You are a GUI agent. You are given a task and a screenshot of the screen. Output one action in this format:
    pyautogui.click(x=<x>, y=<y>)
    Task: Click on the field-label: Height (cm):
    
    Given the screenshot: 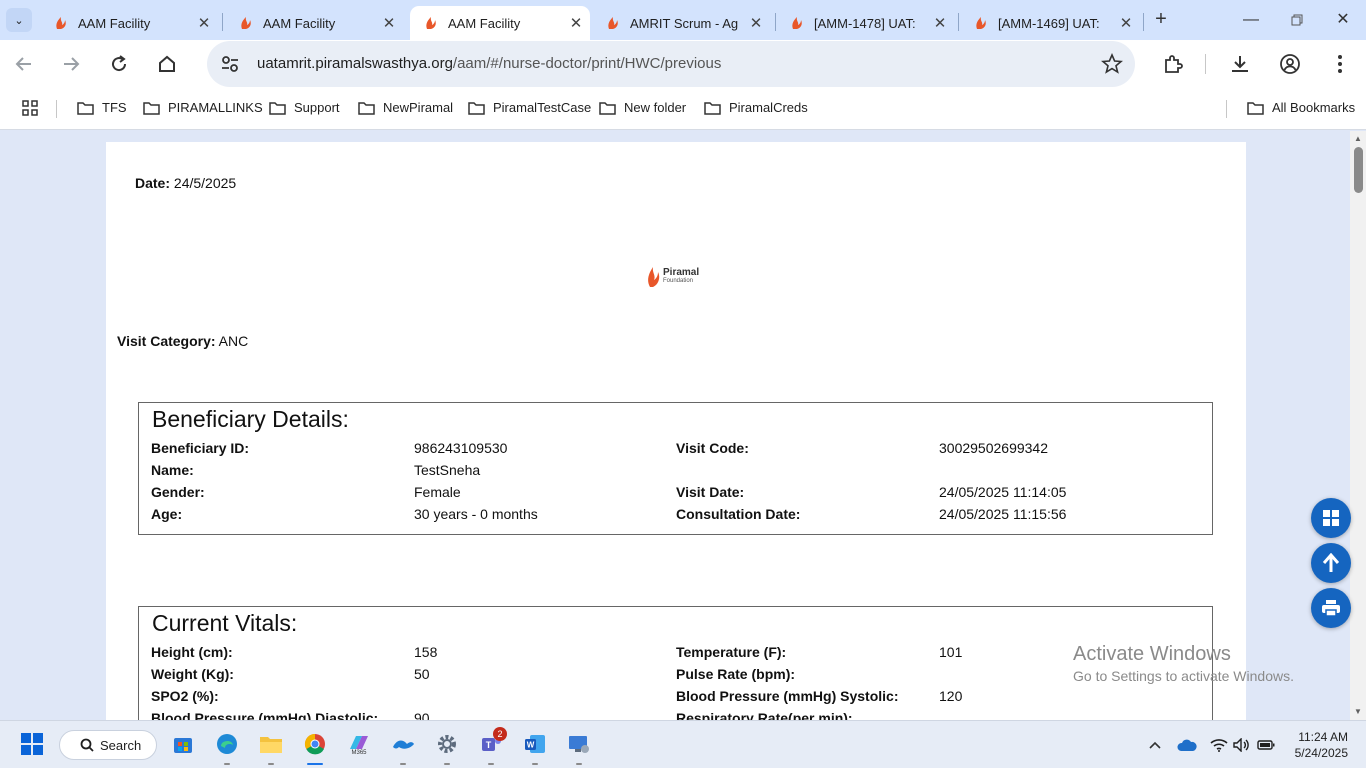 What is the action you would take?
    pyautogui.click(x=192, y=652)
    